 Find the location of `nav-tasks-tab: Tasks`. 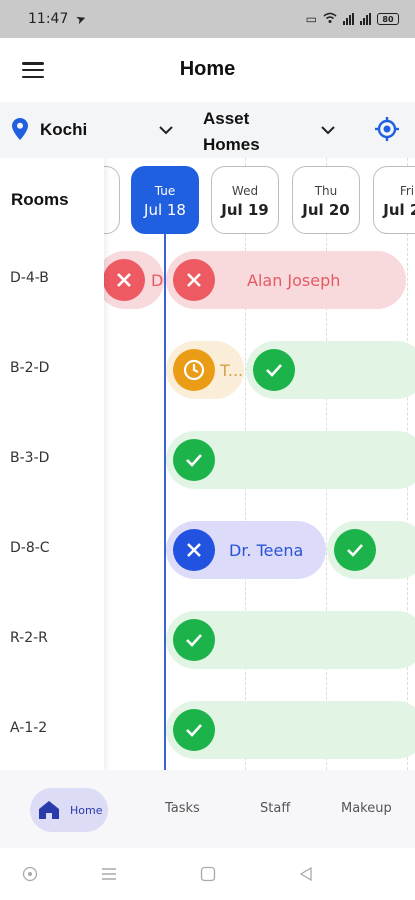

nav-tasks-tab: Tasks is located at coordinates (182, 808).